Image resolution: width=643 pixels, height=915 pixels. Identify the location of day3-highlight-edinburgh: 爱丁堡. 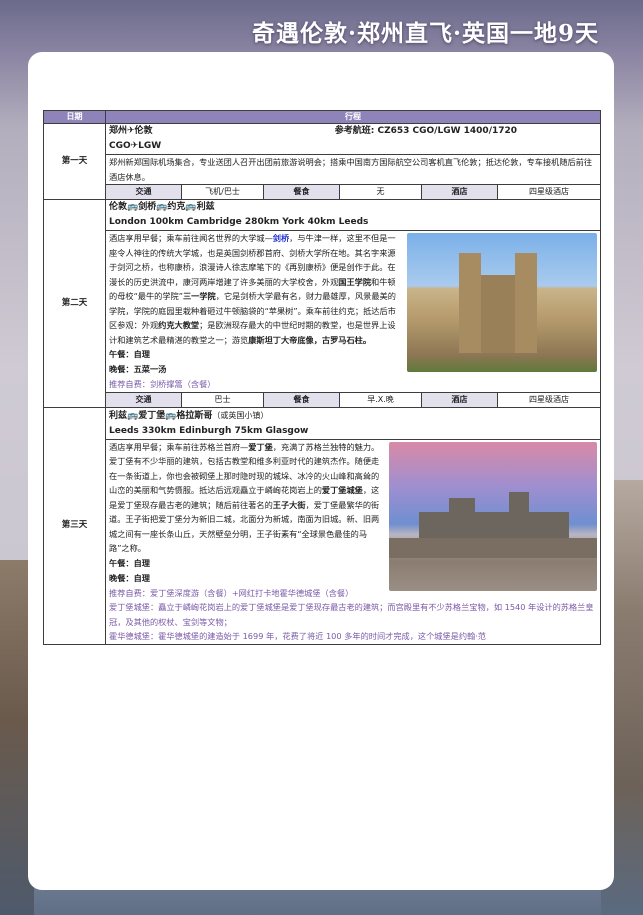
(260, 446).